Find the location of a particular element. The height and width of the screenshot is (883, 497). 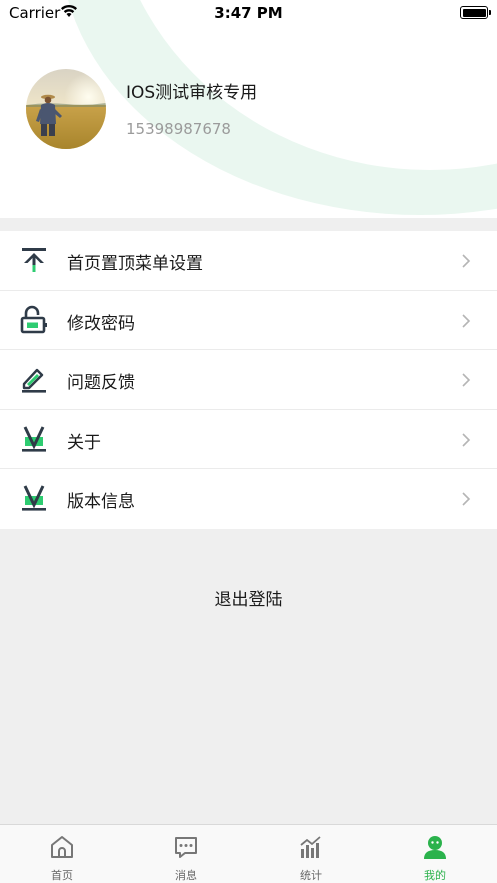

tab-label-home: 首页 is located at coordinates (62, 875).